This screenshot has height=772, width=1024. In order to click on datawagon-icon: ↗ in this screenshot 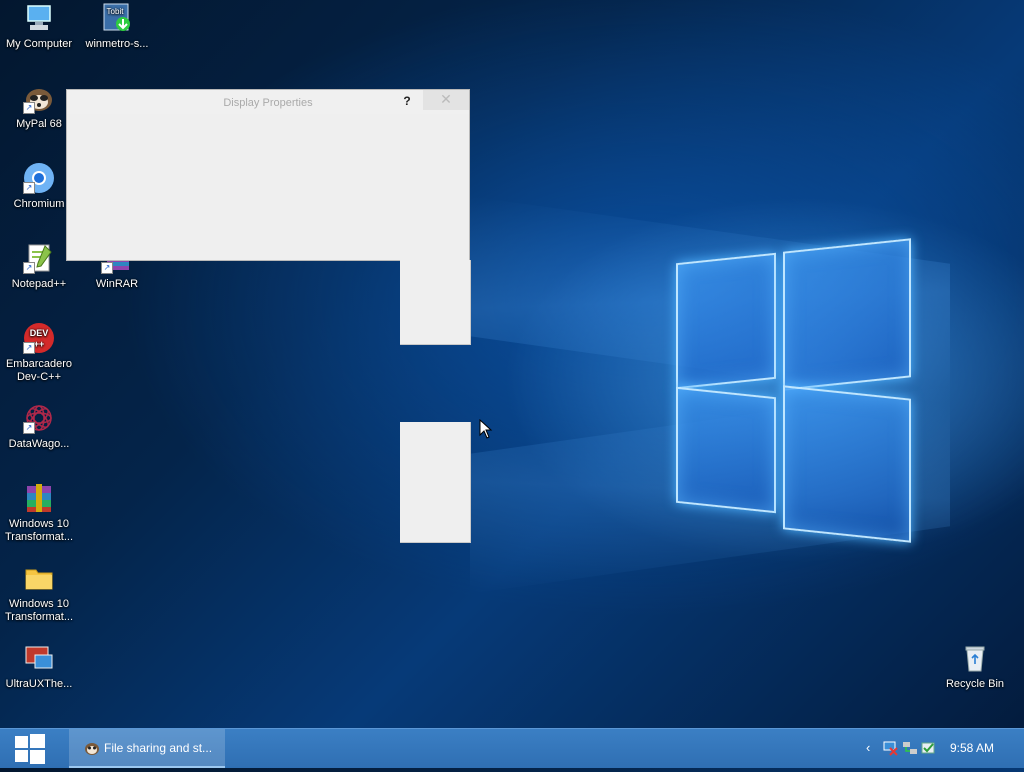, I will do `click(39, 418)`.